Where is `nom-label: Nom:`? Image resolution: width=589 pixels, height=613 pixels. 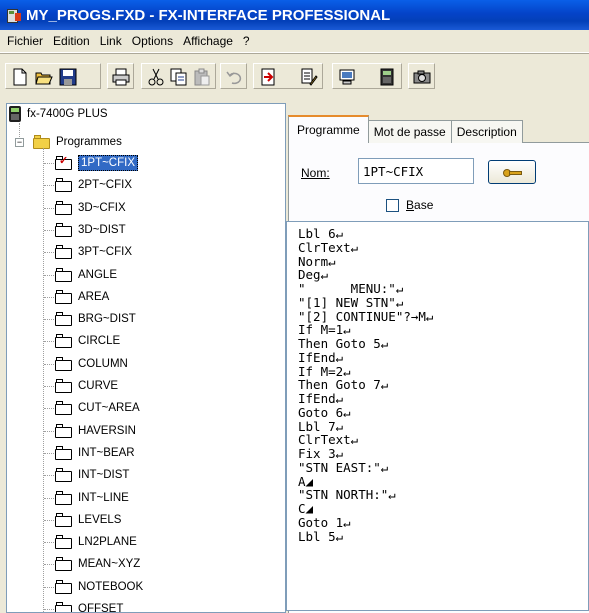 nom-label: Nom: is located at coordinates (315, 173).